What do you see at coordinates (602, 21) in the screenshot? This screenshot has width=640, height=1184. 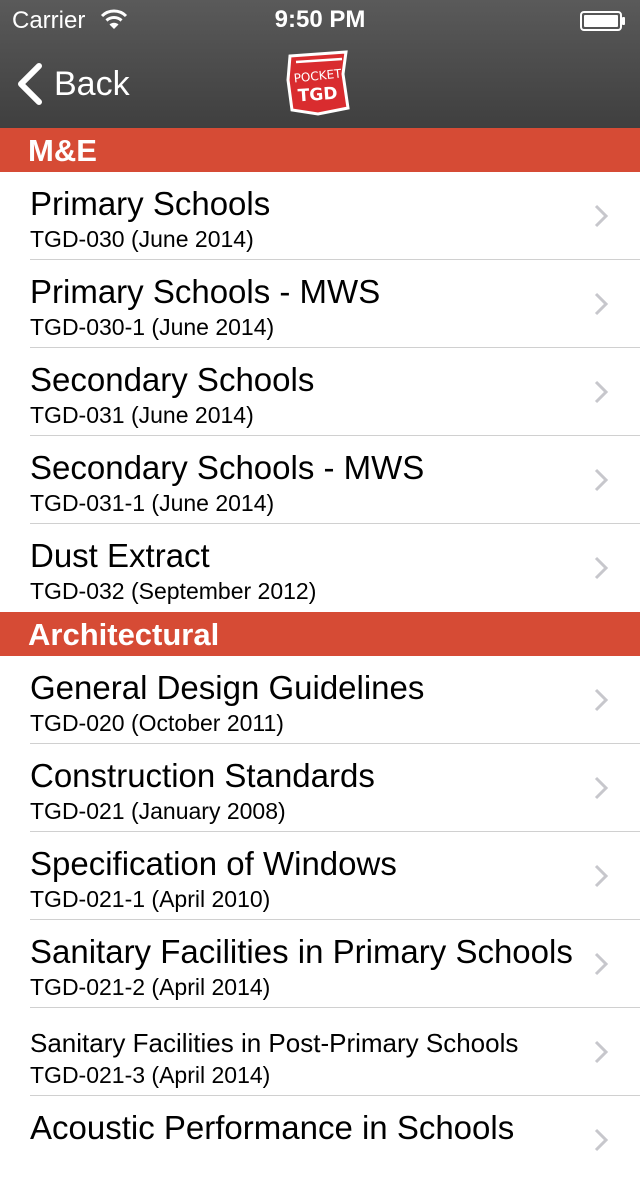 I see `battery-icon` at bounding box center [602, 21].